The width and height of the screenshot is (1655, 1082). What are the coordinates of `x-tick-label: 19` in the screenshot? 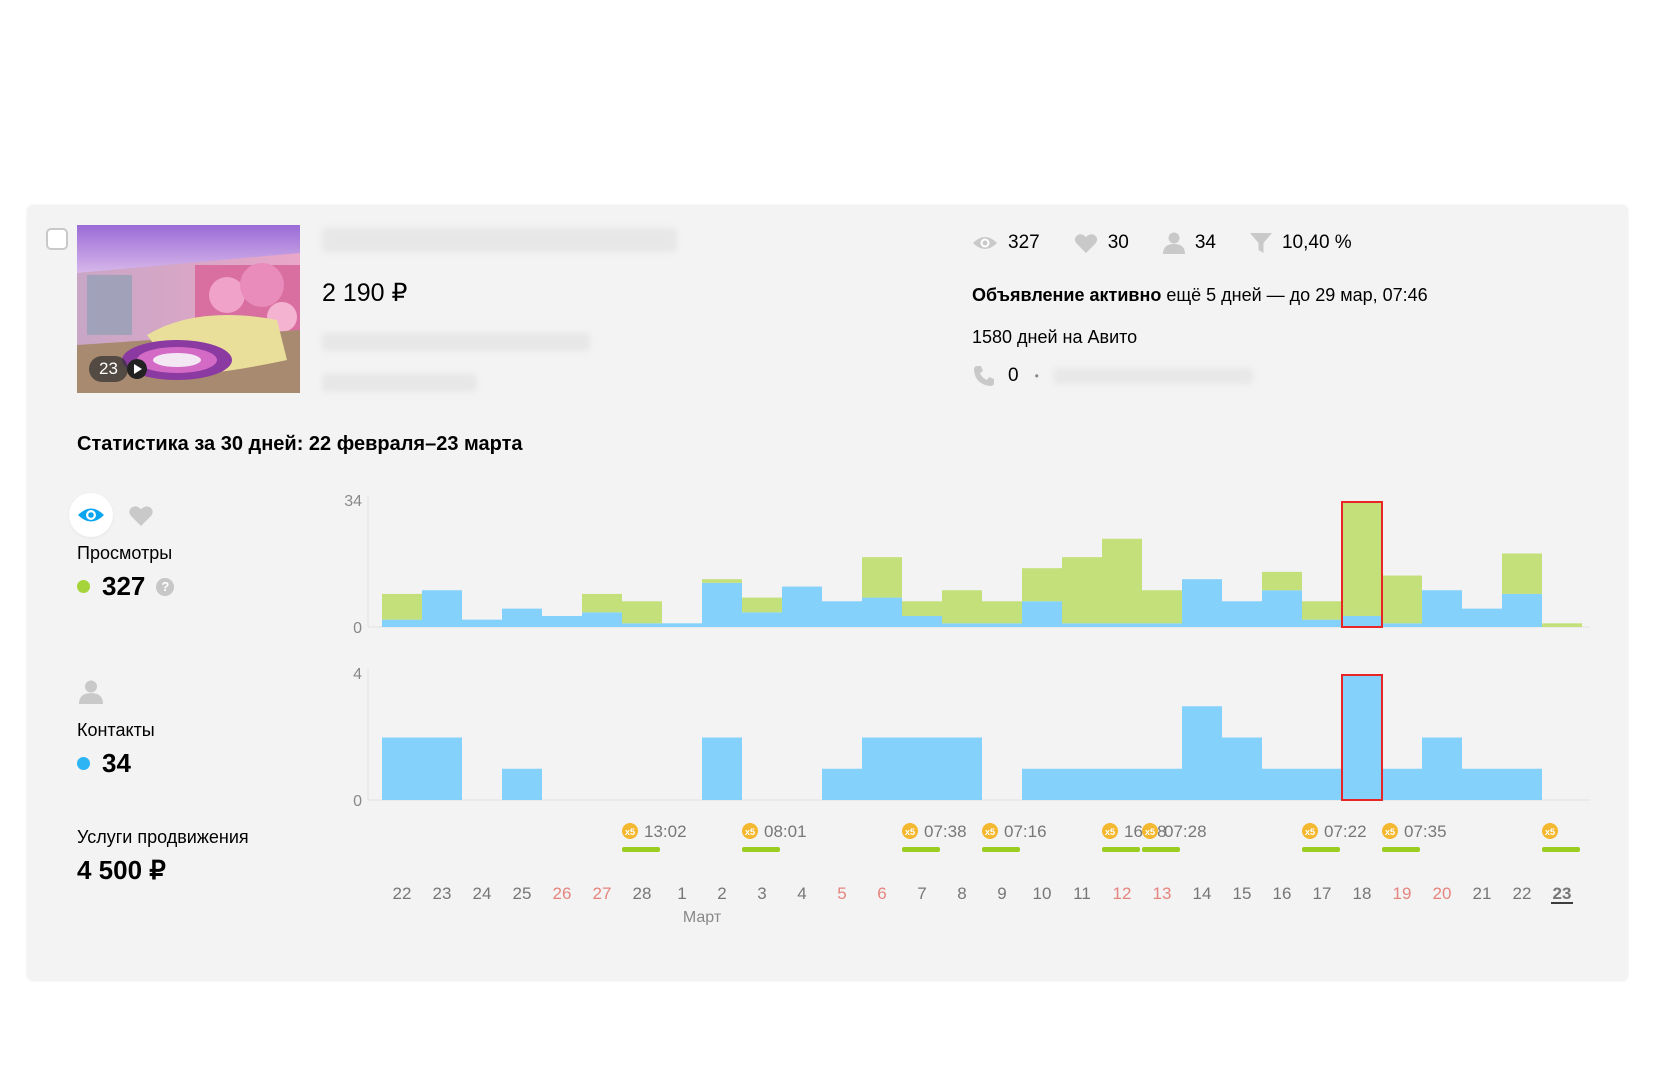 It's located at (1402, 893).